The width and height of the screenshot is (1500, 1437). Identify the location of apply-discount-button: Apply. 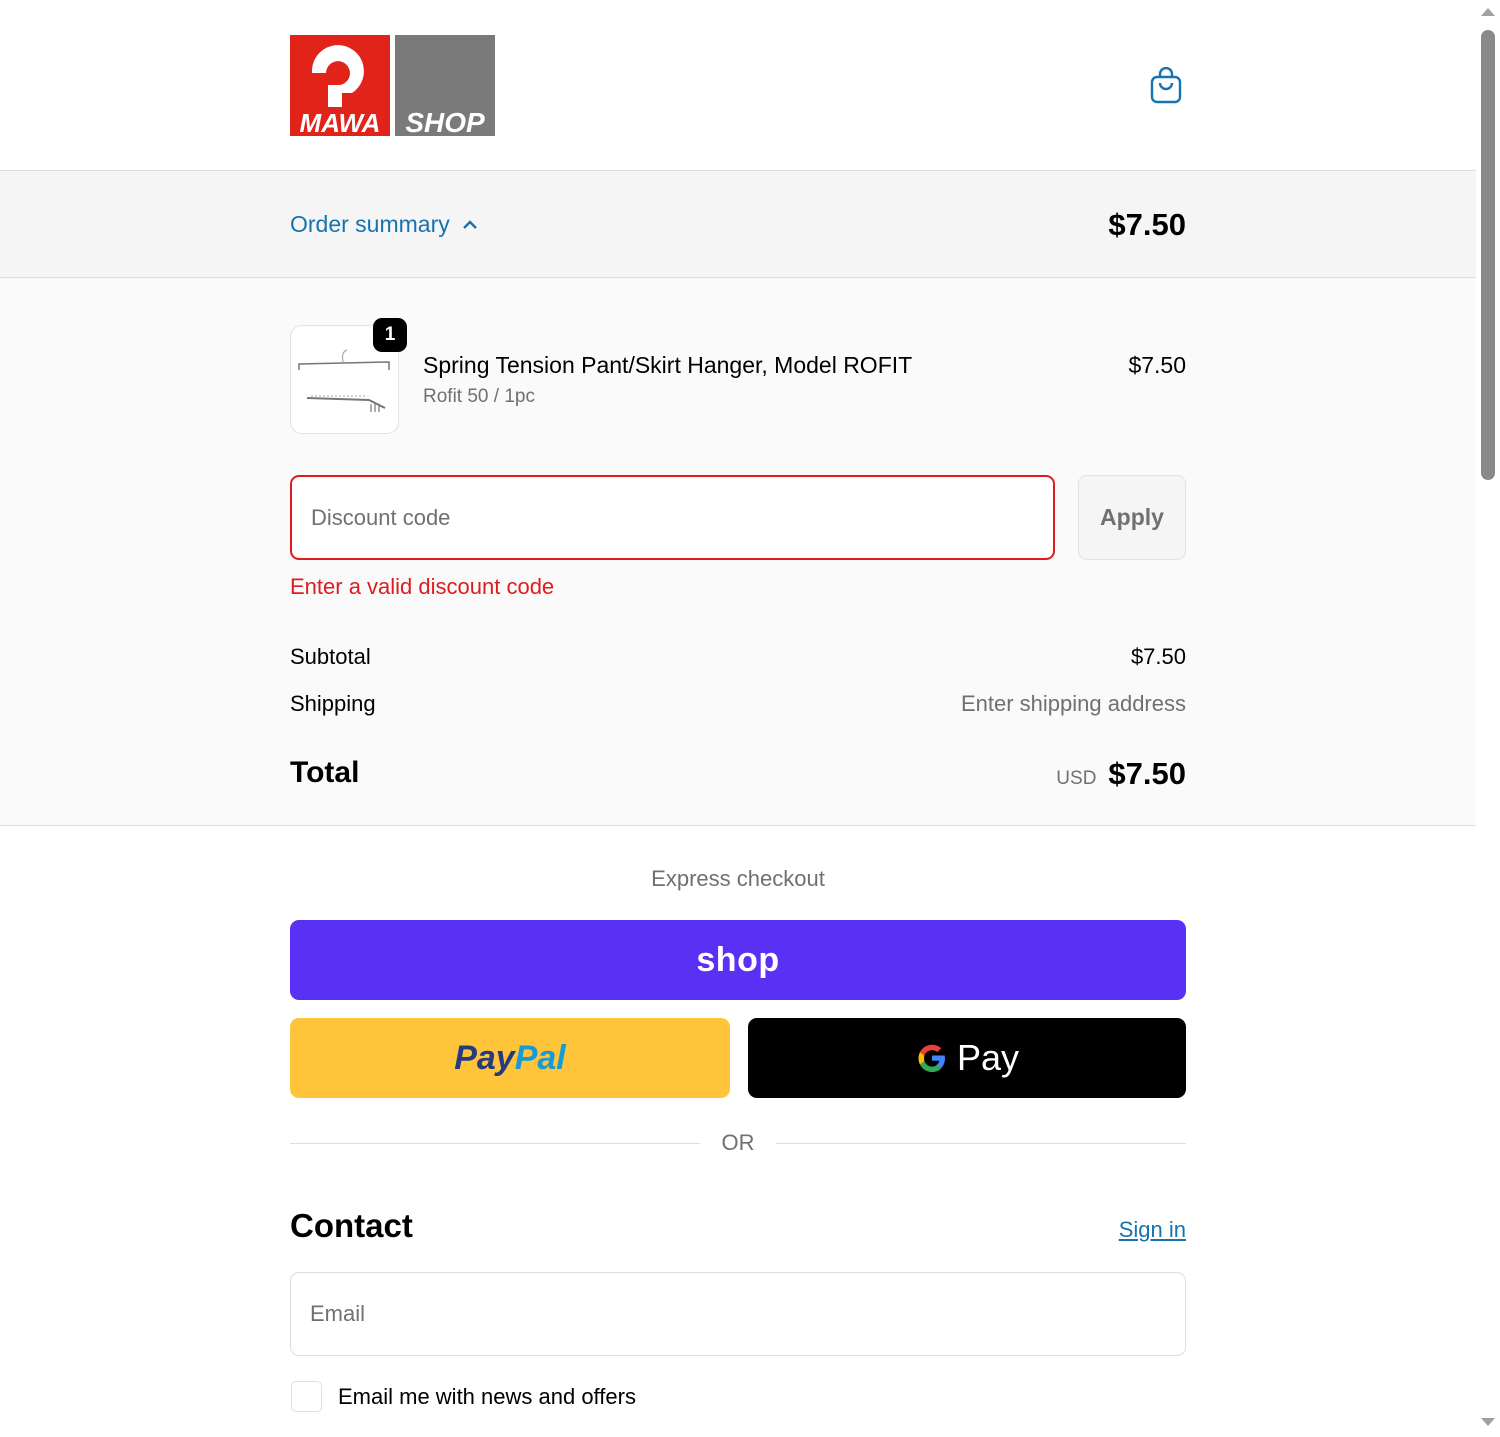
(1132, 517).